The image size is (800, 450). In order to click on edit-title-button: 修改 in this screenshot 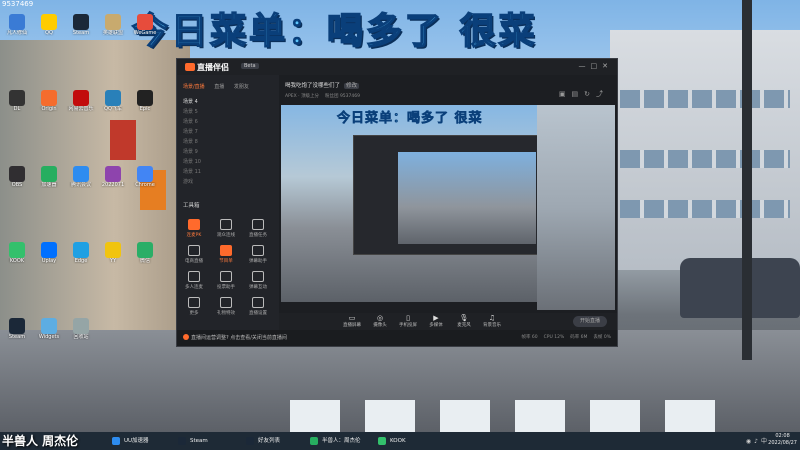, I will do `click(352, 86)`.